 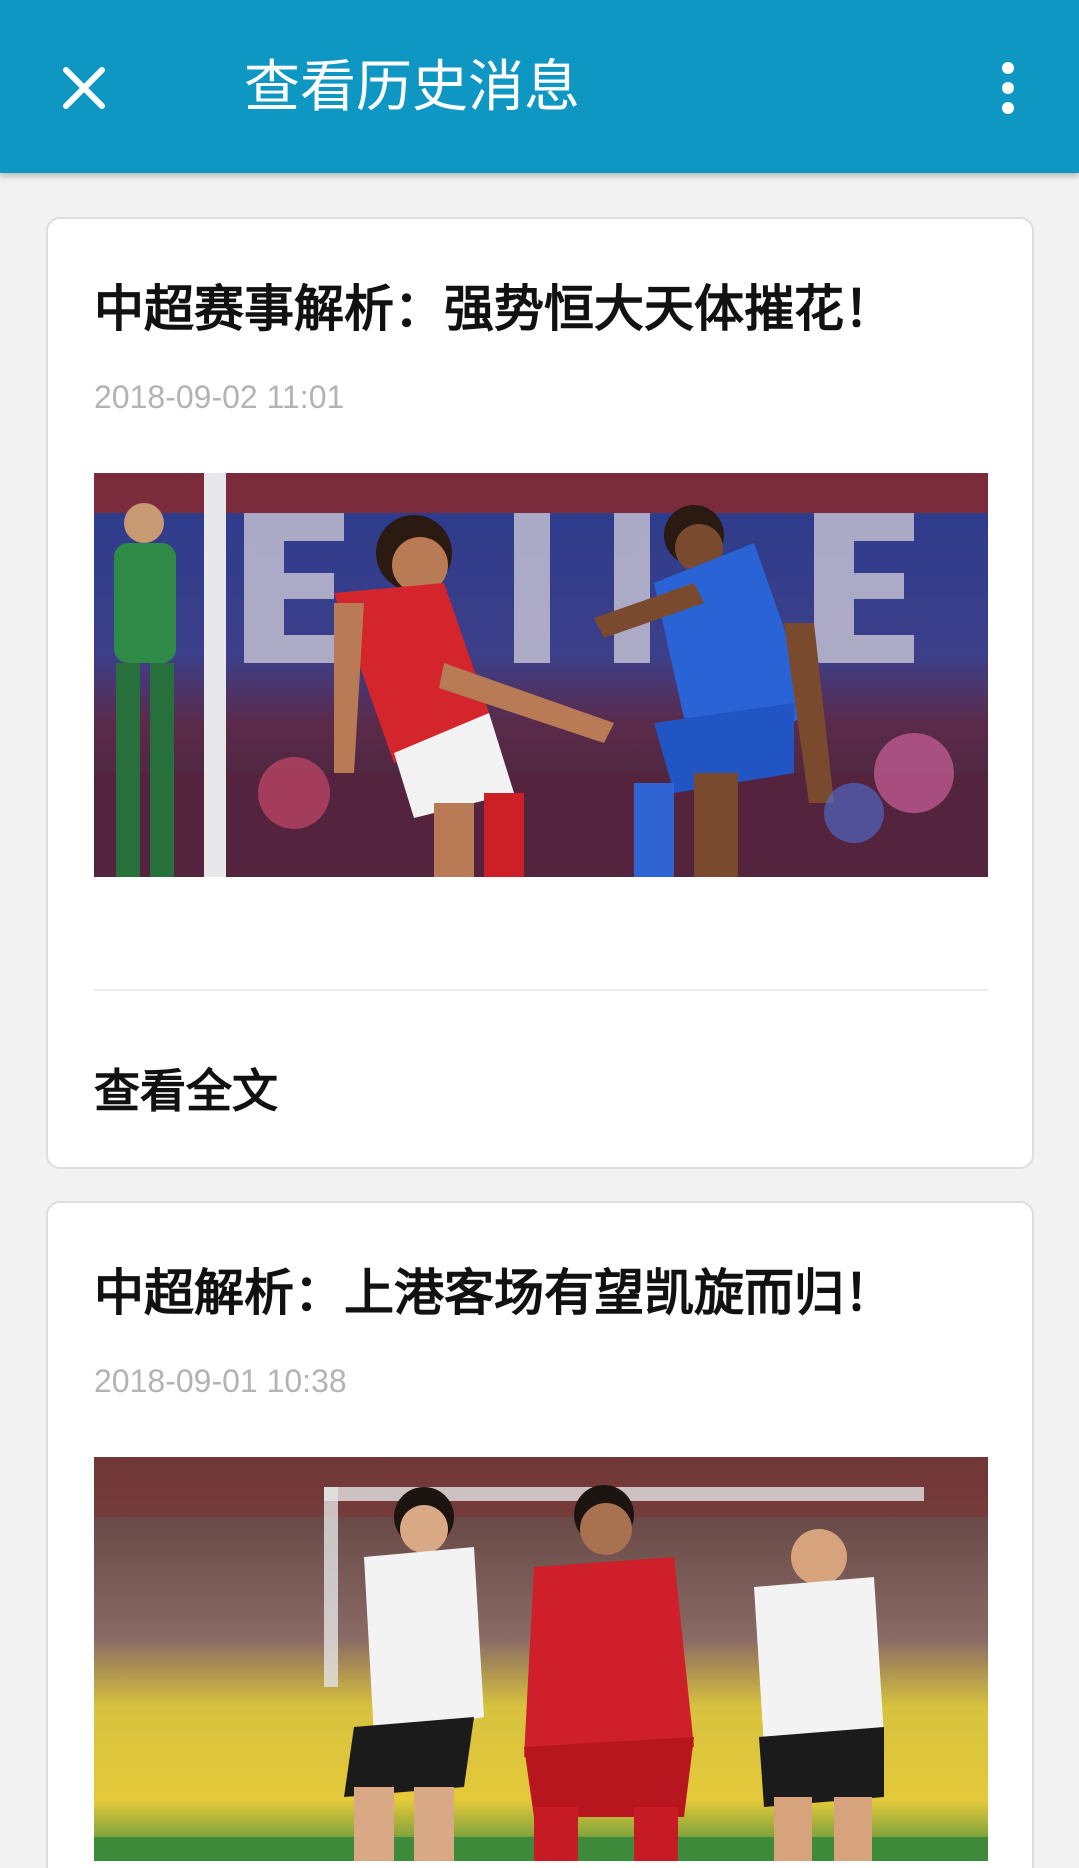 What do you see at coordinates (220, 1381) in the screenshot?
I see `article-date: 2018-09-01 10:38` at bounding box center [220, 1381].